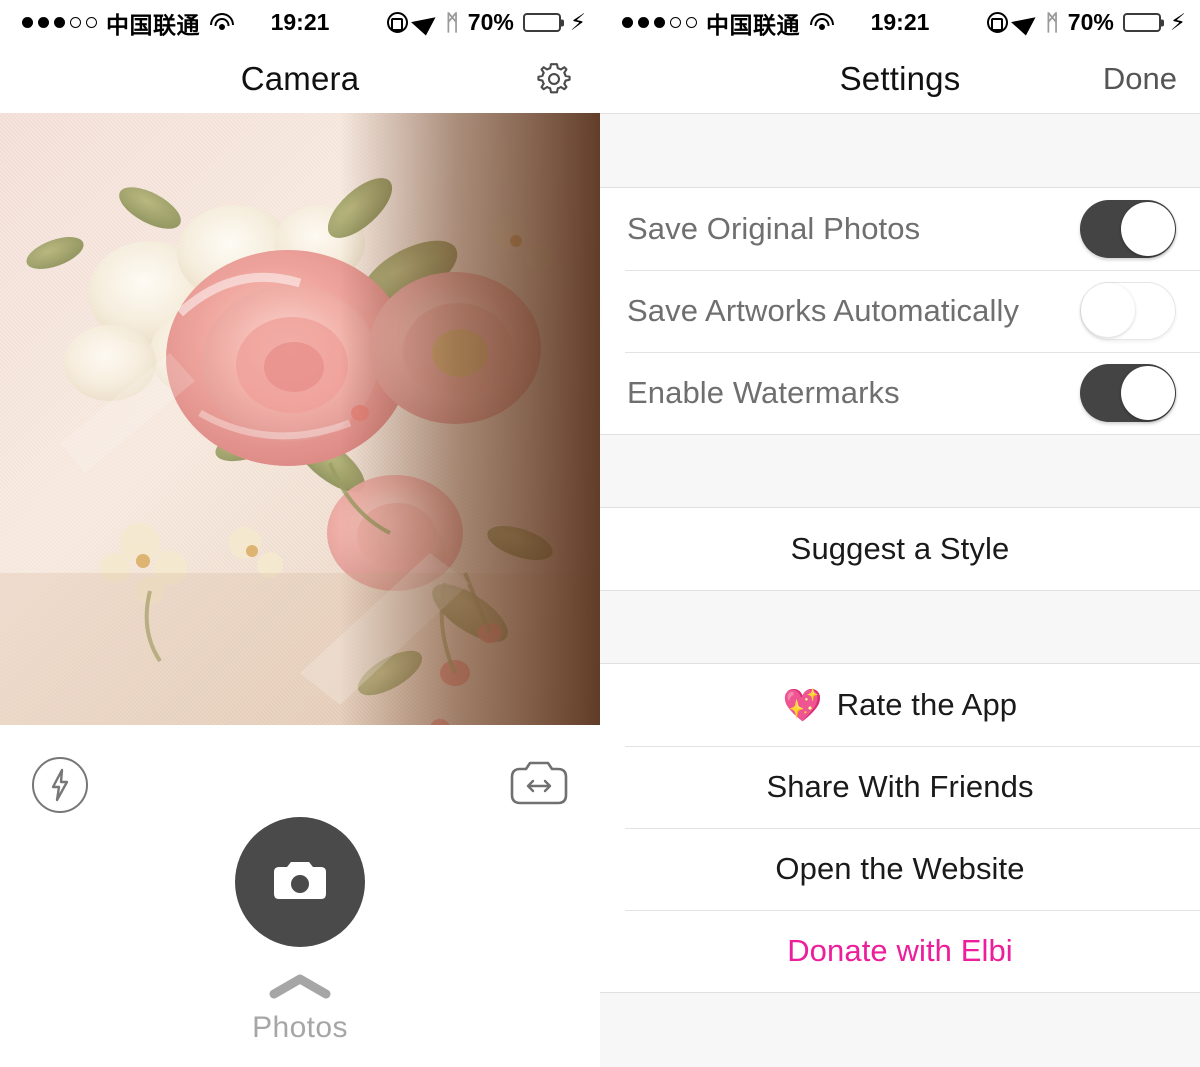 The height and width of the screenshot is (1067, 1200). Describe the element at coordinates (774, 228) in the screenshot. I see `setting-label: Save Original Photos` at that location.